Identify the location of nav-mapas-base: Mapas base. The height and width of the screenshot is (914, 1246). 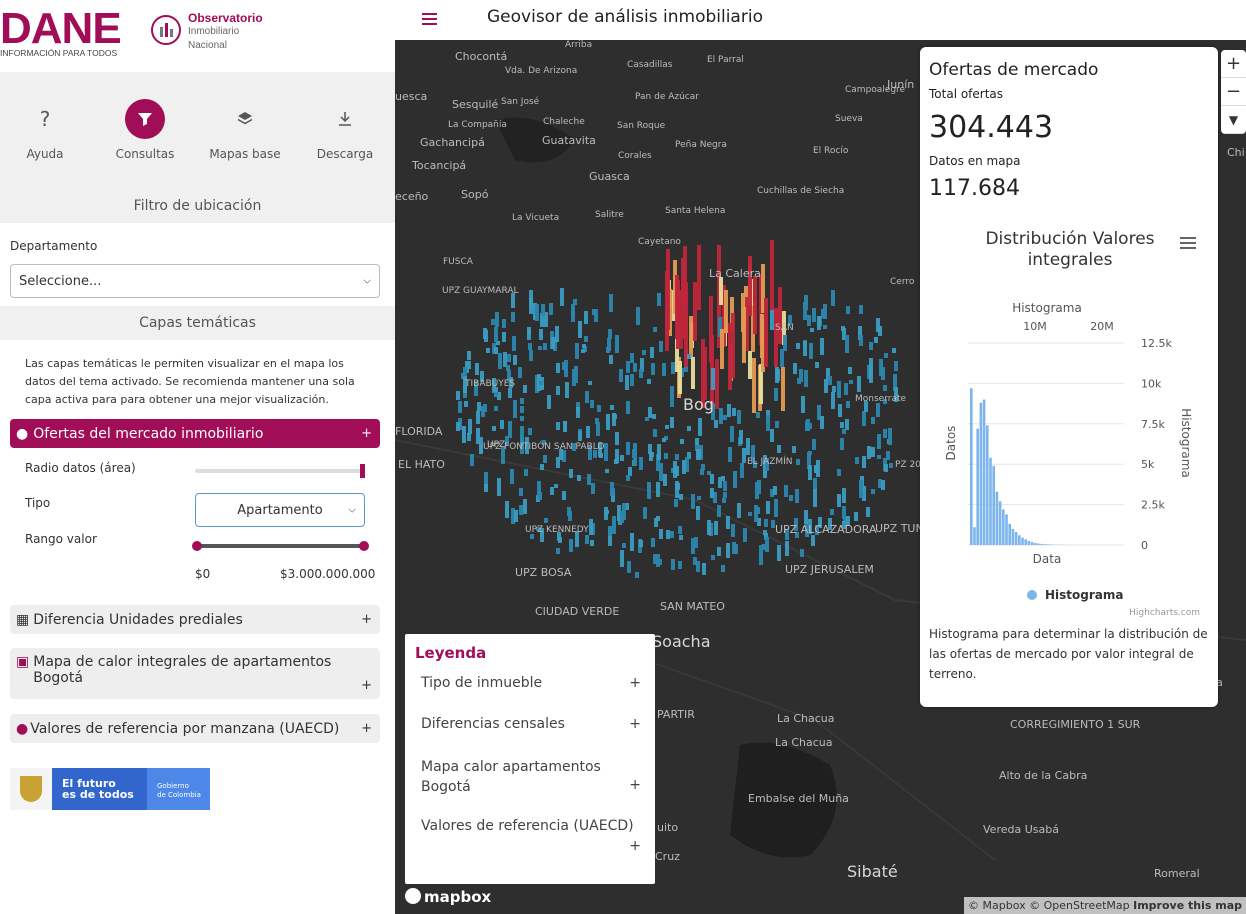
(245, 126).